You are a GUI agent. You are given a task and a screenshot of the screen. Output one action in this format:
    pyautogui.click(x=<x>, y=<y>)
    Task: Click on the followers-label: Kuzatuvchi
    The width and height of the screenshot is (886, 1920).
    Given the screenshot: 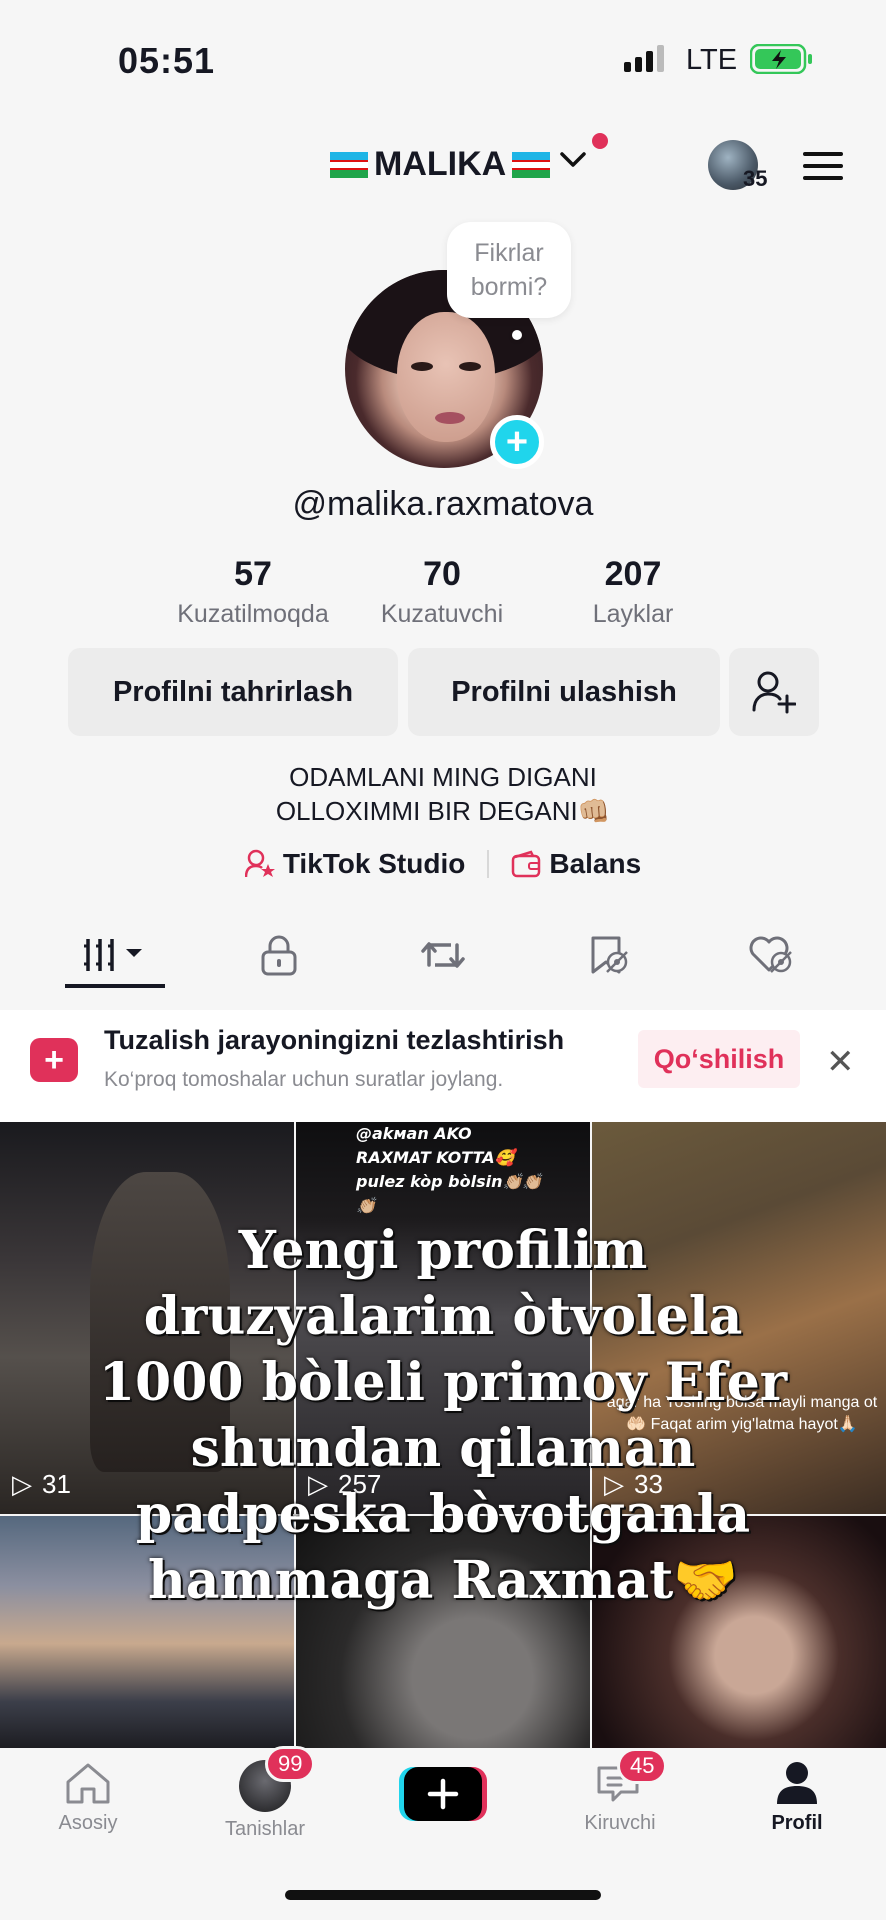 What is the action you would take?
    pyautogui.click(x=442, y=614)
    